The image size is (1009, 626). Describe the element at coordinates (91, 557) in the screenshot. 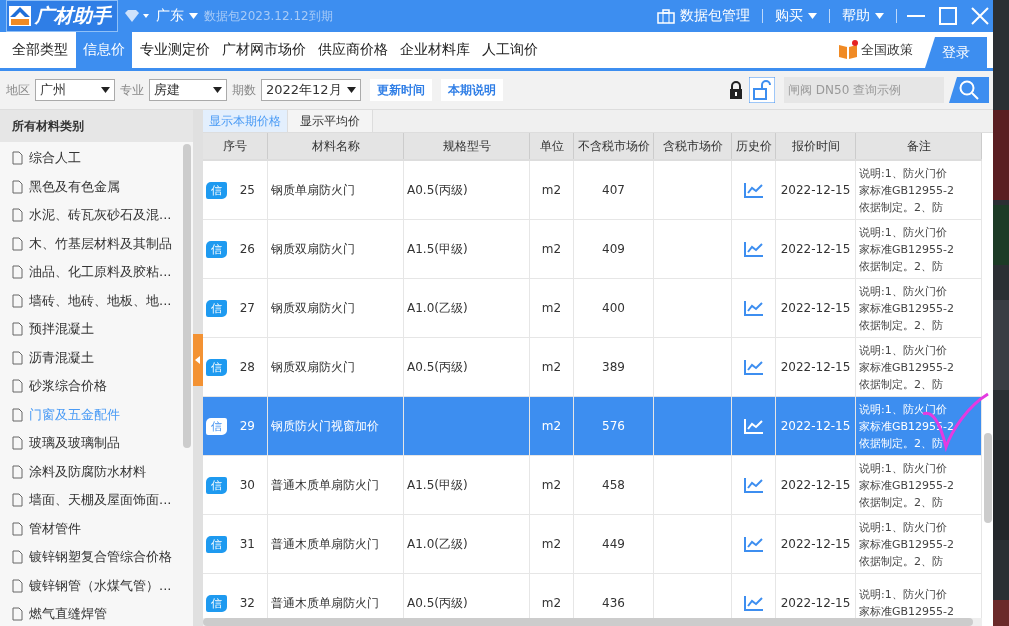

I see `category-item: 镀锌钢塑复合管综合价格` at that location.